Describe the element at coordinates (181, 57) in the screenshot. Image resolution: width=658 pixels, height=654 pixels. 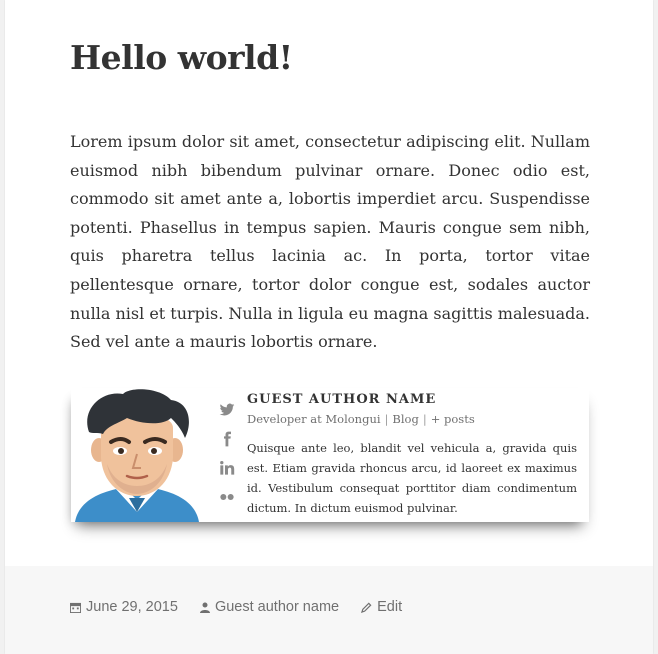
I see `post-title: Hello world!` at that location.